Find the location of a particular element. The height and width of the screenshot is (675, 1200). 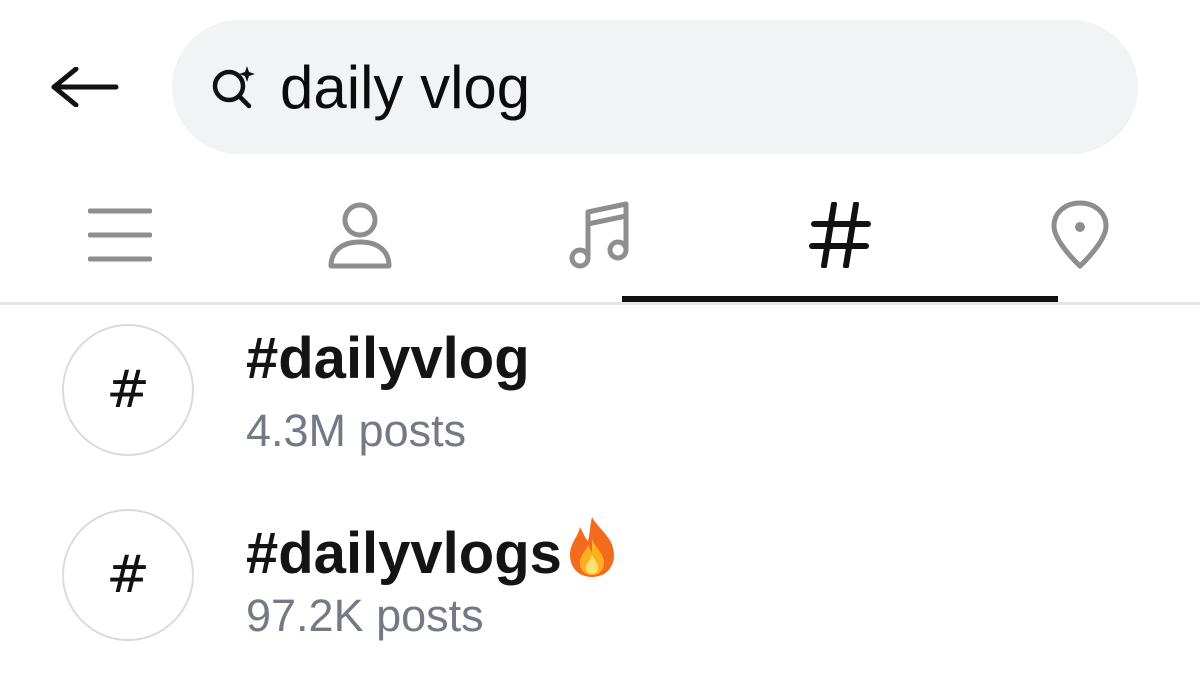

hashtag-name-row: #dailyvlogs is located at coordinates (433, 549).